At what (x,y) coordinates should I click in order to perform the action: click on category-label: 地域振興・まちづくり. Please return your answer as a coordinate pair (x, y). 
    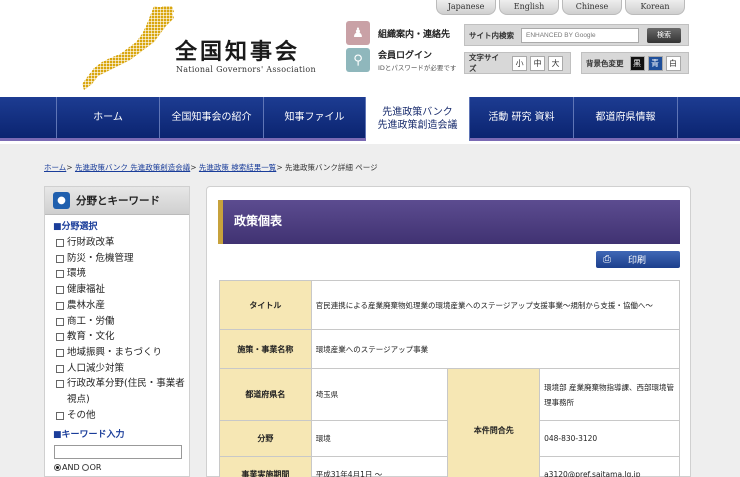
    Looking at the image, I should click on (115, 352).